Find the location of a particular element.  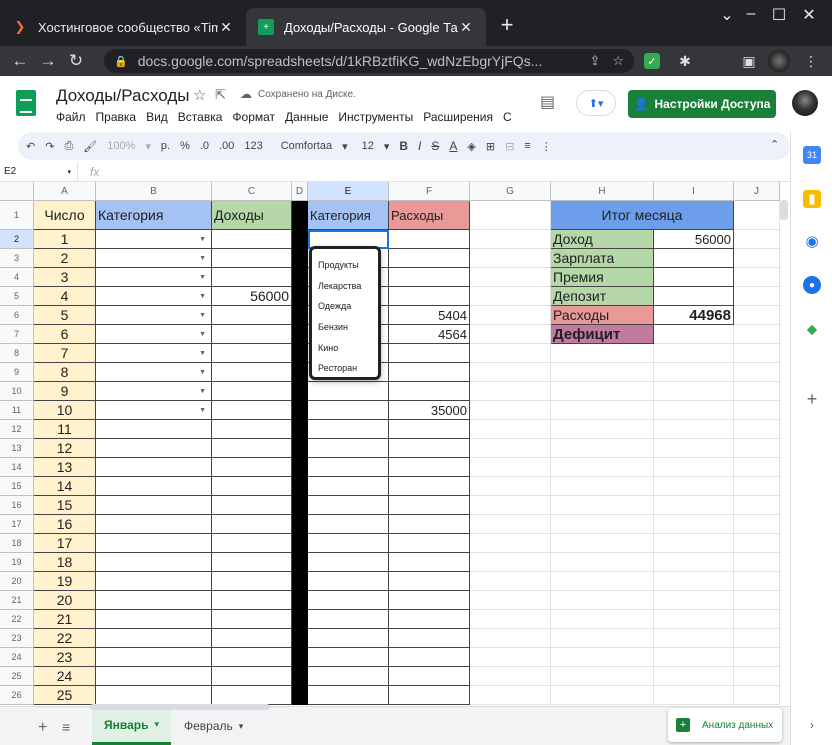

expense-cell: 35000 is located at coordinates (429, 410).